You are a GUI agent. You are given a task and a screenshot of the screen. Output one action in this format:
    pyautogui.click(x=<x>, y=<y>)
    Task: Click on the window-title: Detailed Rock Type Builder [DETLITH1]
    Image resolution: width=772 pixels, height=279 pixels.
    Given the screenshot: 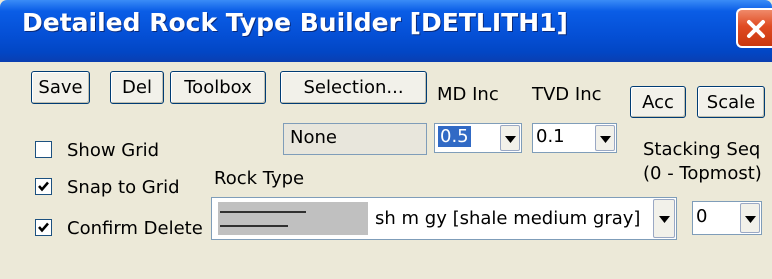 What is the action you would take?
    pyautogui.click(x=295, y=22)
    